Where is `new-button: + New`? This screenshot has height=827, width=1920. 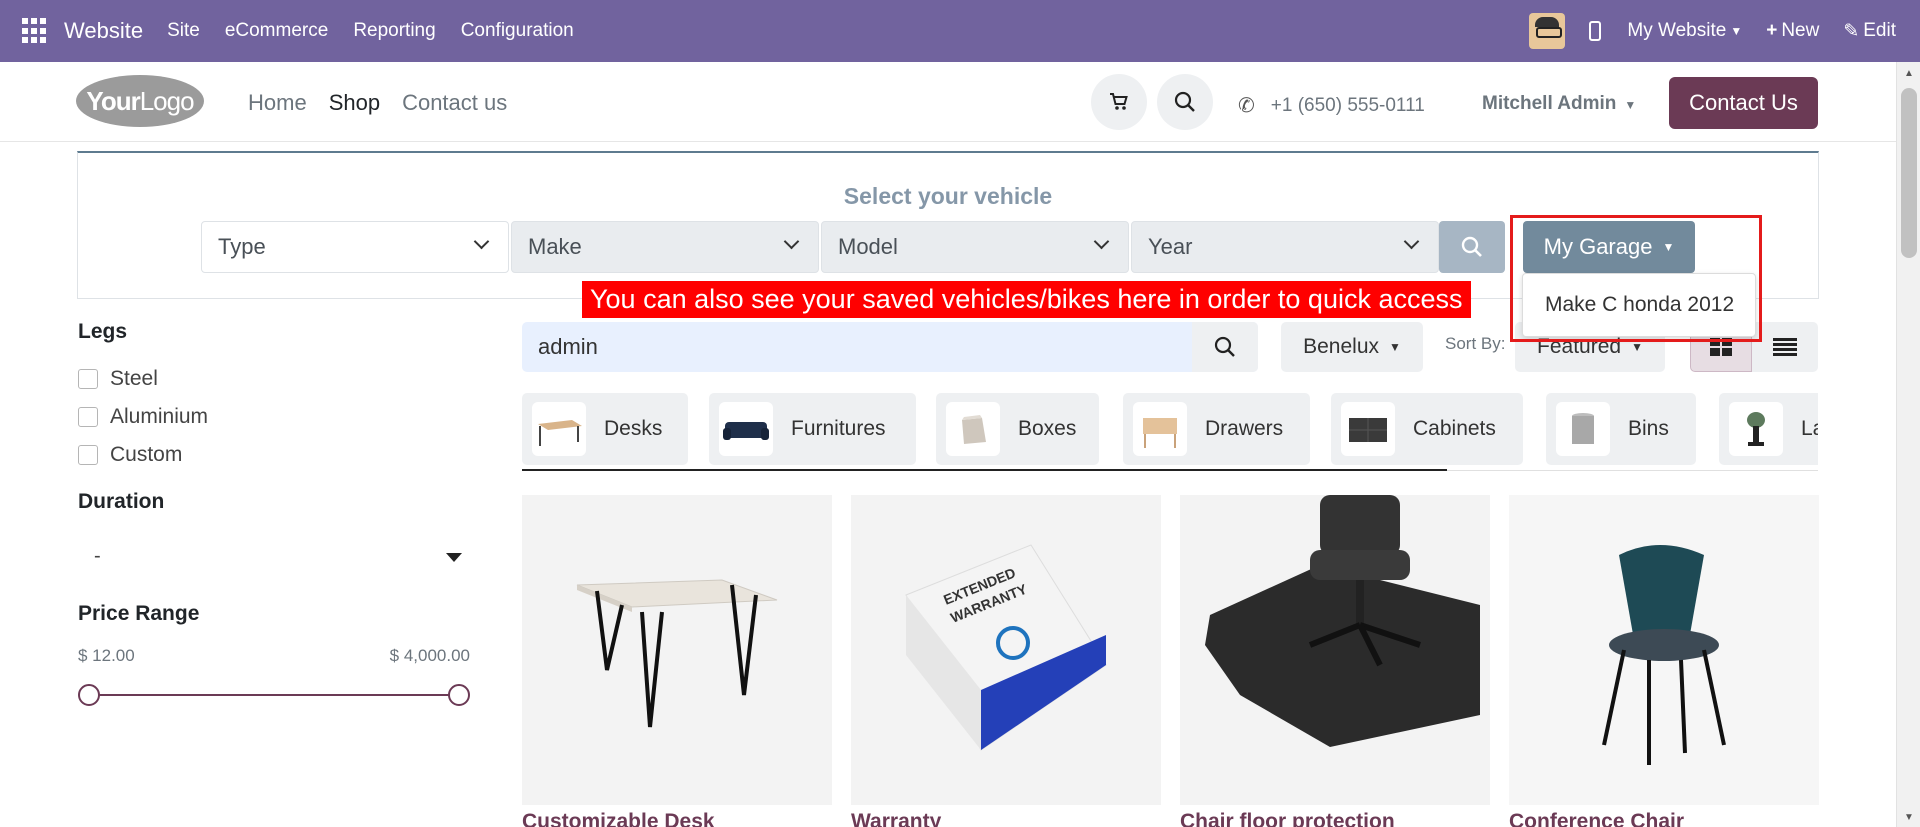 new-button: + New is located at coordinates (1792, 31).